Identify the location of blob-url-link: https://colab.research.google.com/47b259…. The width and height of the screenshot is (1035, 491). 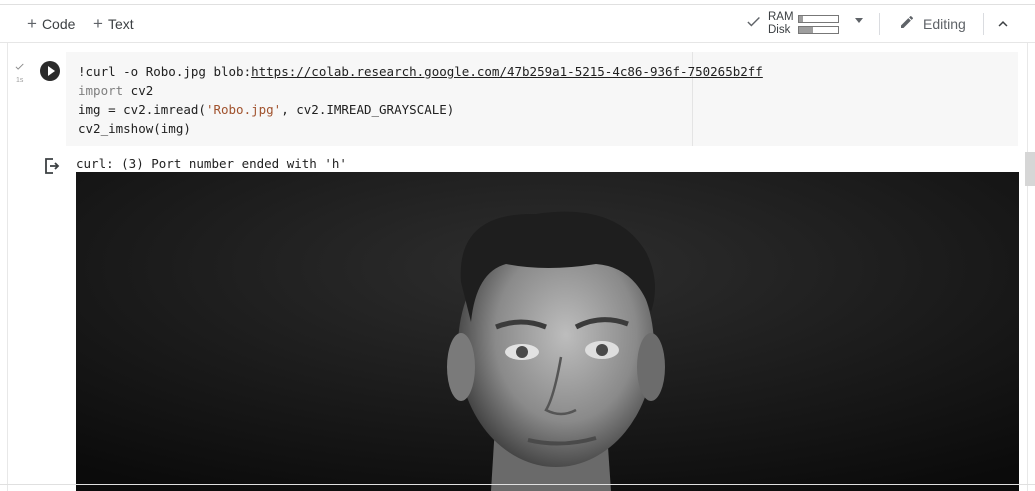
(507, 71).